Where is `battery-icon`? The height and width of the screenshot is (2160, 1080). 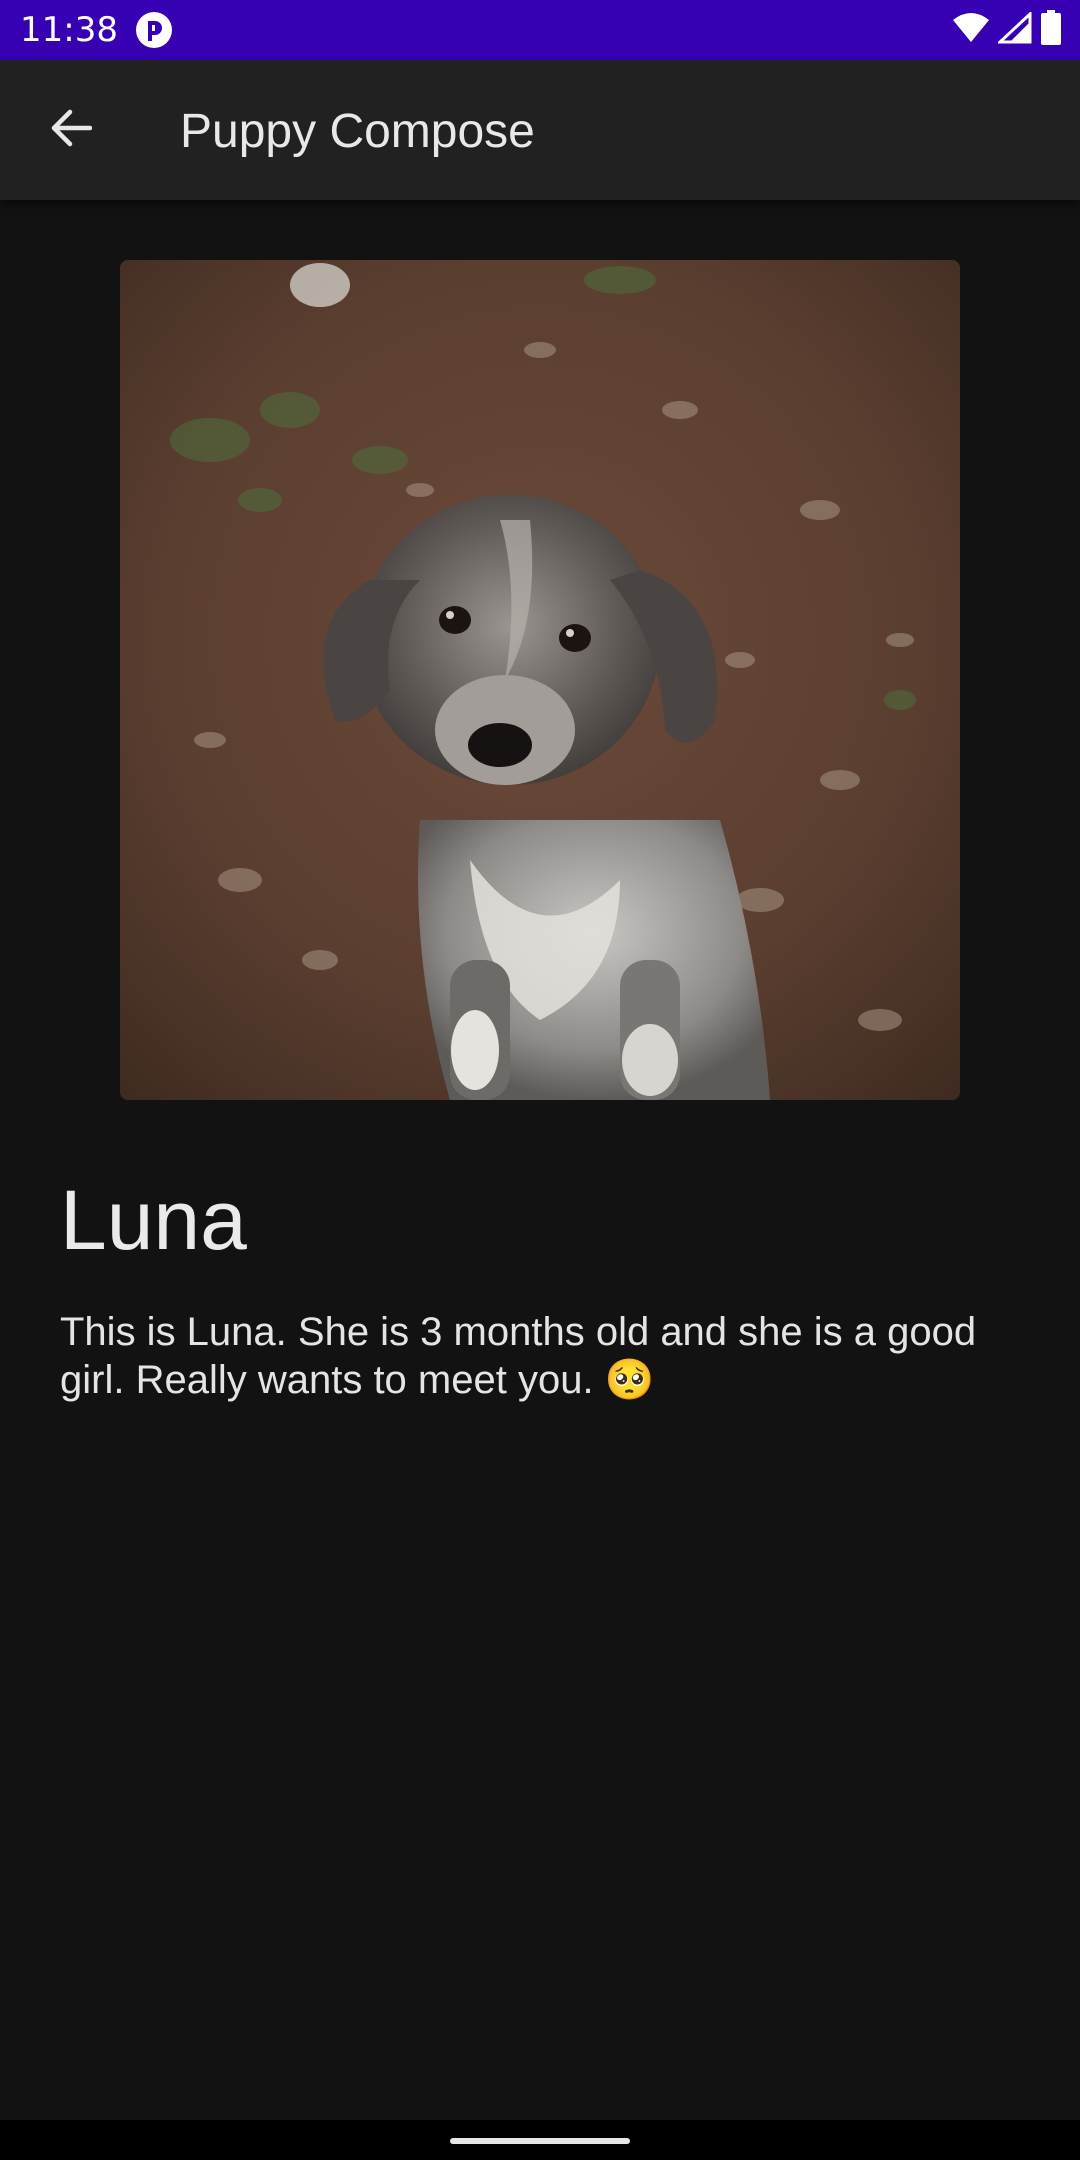
battery-icon is located at coordinates (1051, 30).